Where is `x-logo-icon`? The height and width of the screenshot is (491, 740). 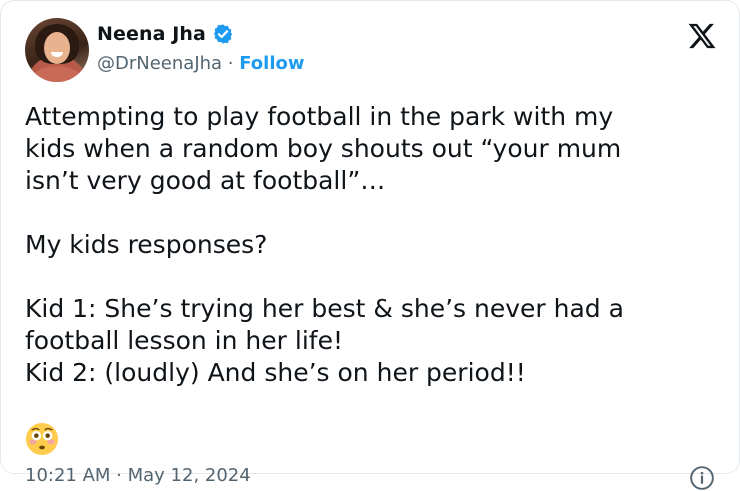
x-logo-icon is located at coordinates (702, 36).